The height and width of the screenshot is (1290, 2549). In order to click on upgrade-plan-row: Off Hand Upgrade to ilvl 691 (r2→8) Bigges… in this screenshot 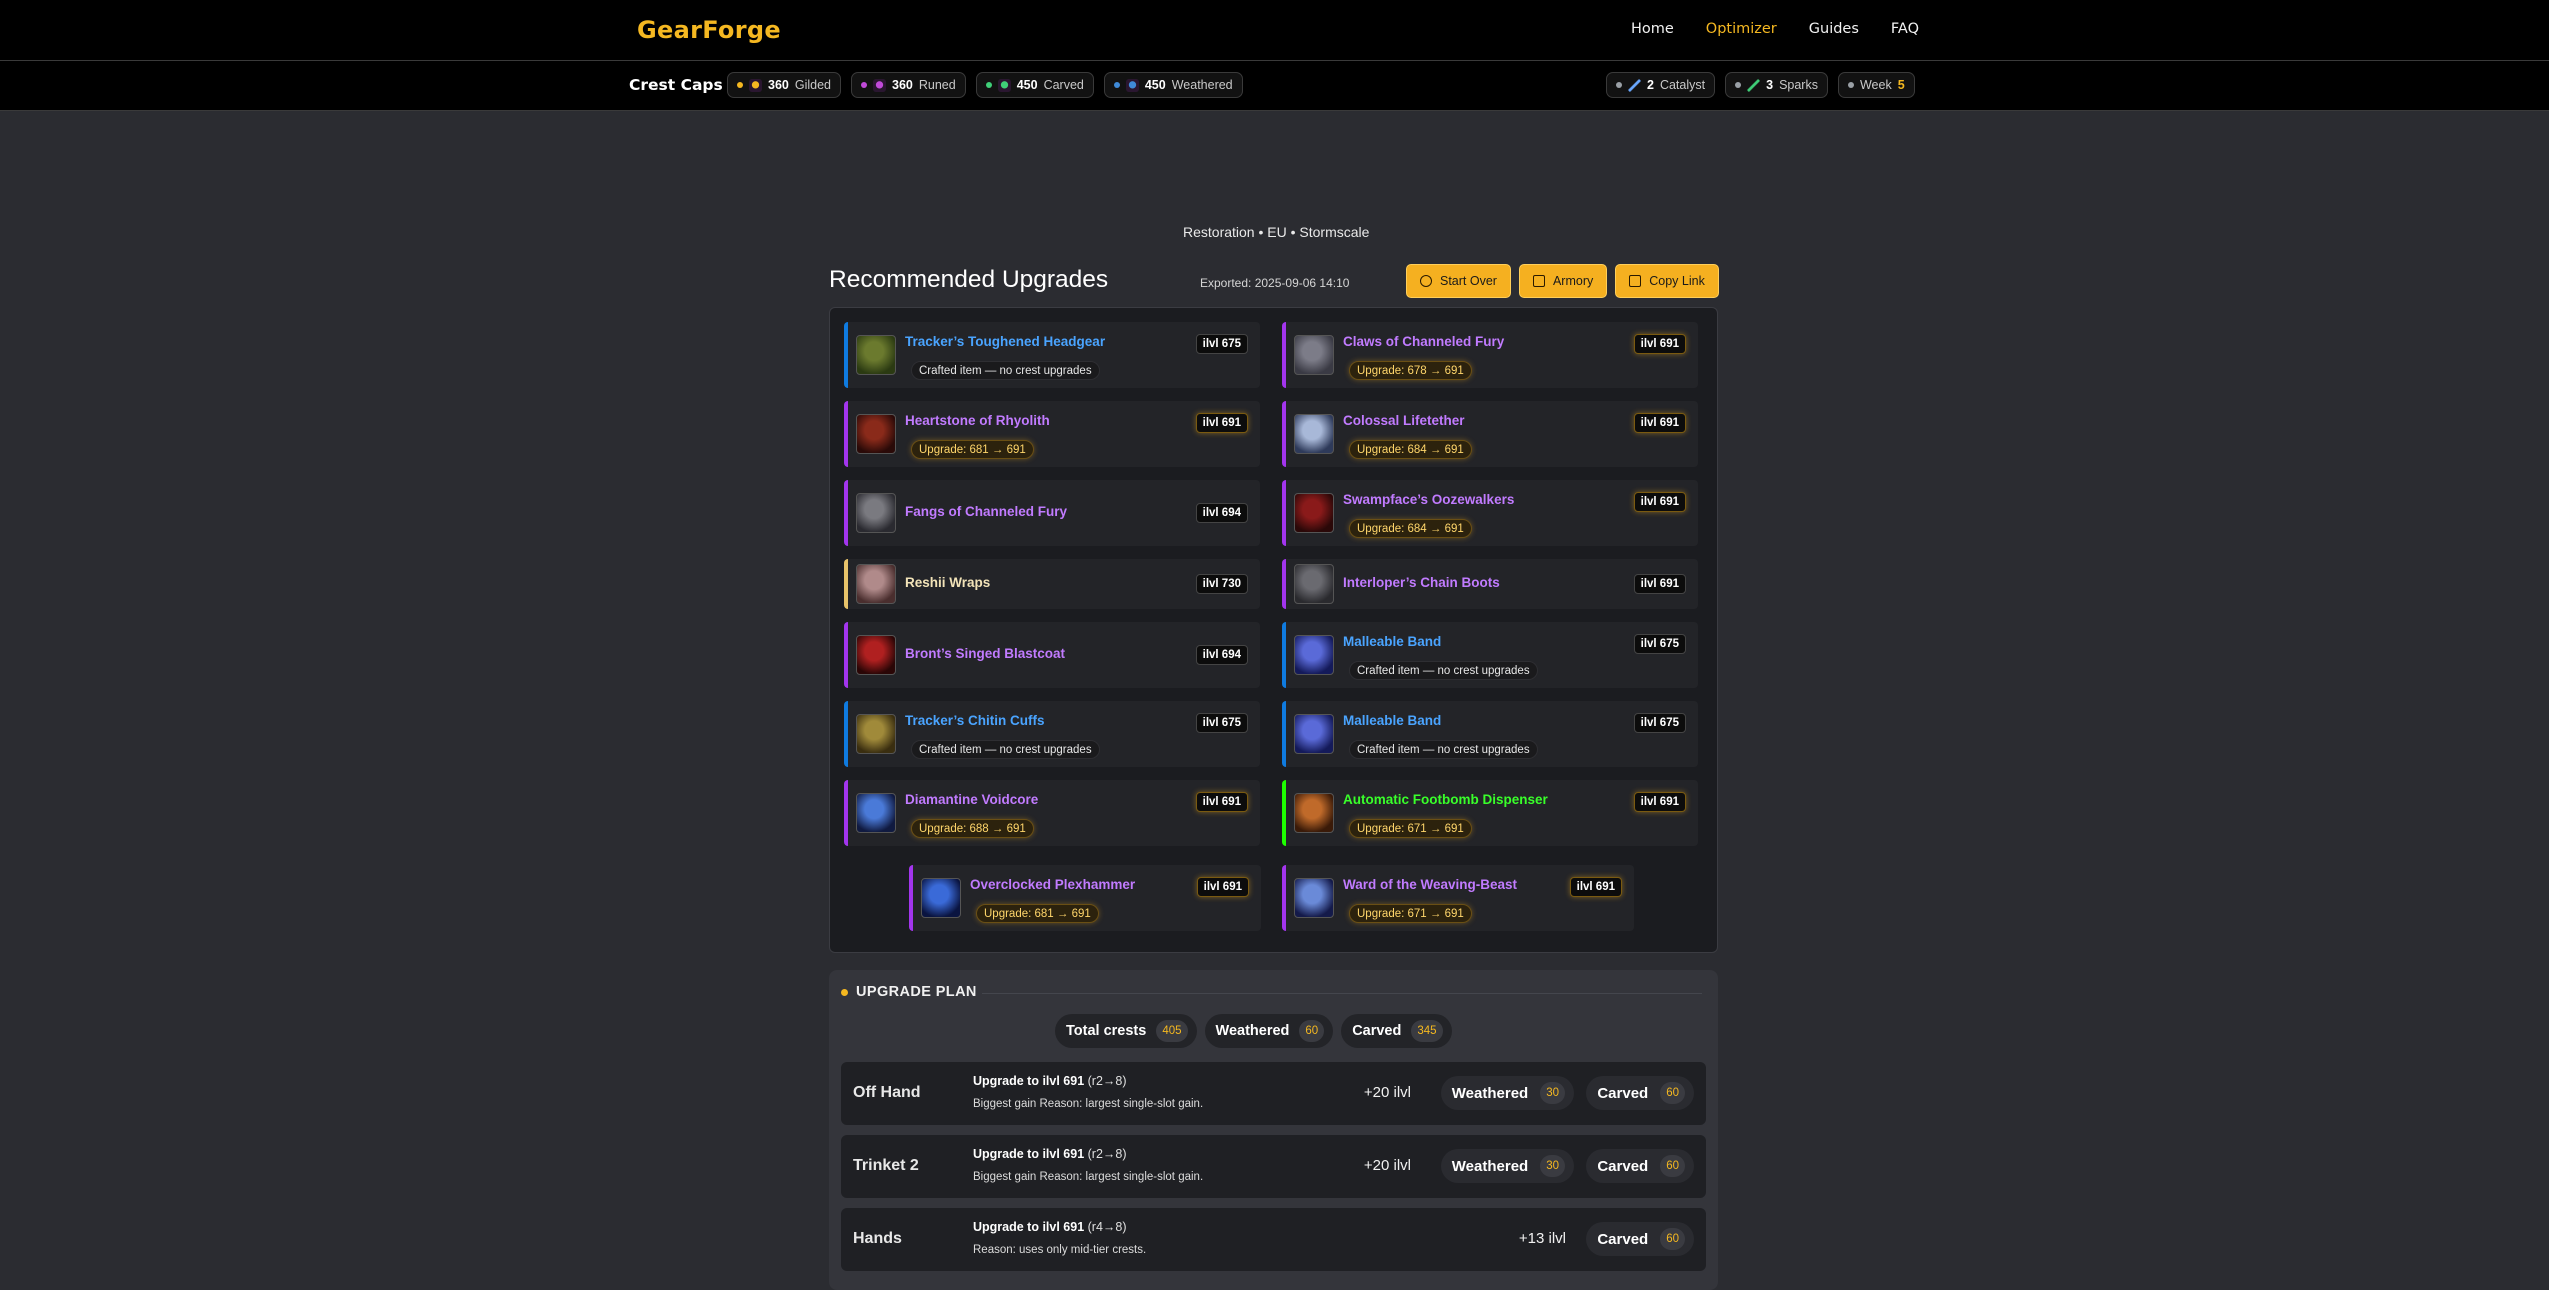, I will do `click(1273, 1093)`.